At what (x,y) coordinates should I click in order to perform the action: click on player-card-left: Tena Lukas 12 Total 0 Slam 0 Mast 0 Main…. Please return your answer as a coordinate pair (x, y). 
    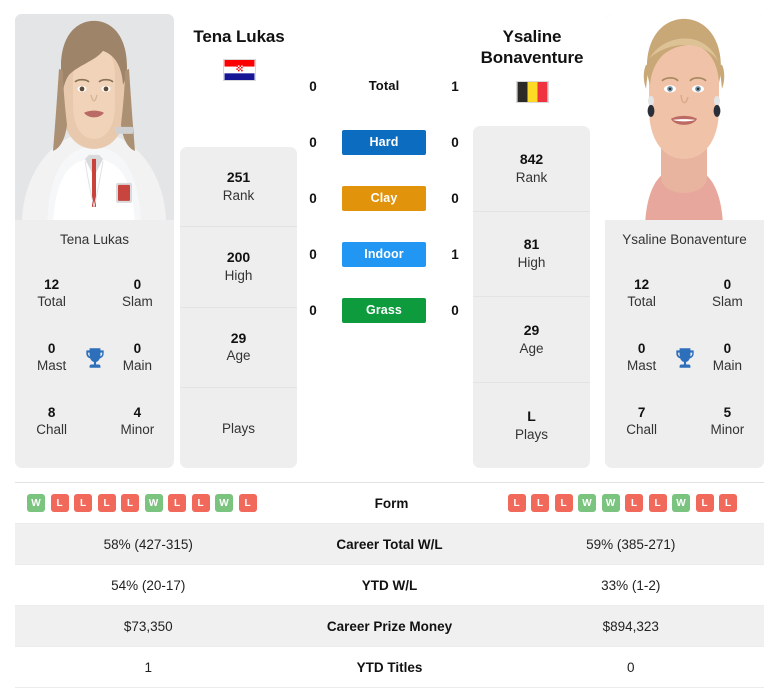
    Looking at the image, I should click on (94, 241).